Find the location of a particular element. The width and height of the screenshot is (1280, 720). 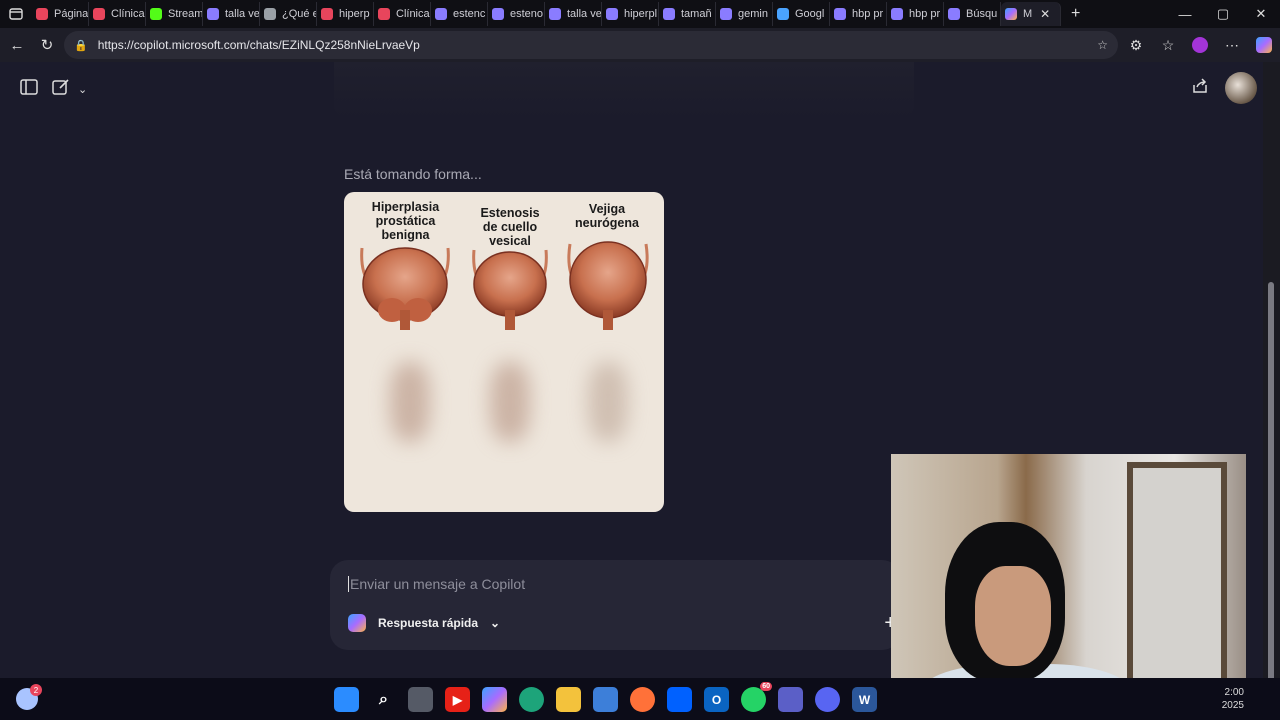

edge-icon is located at coordinates (531, 699).